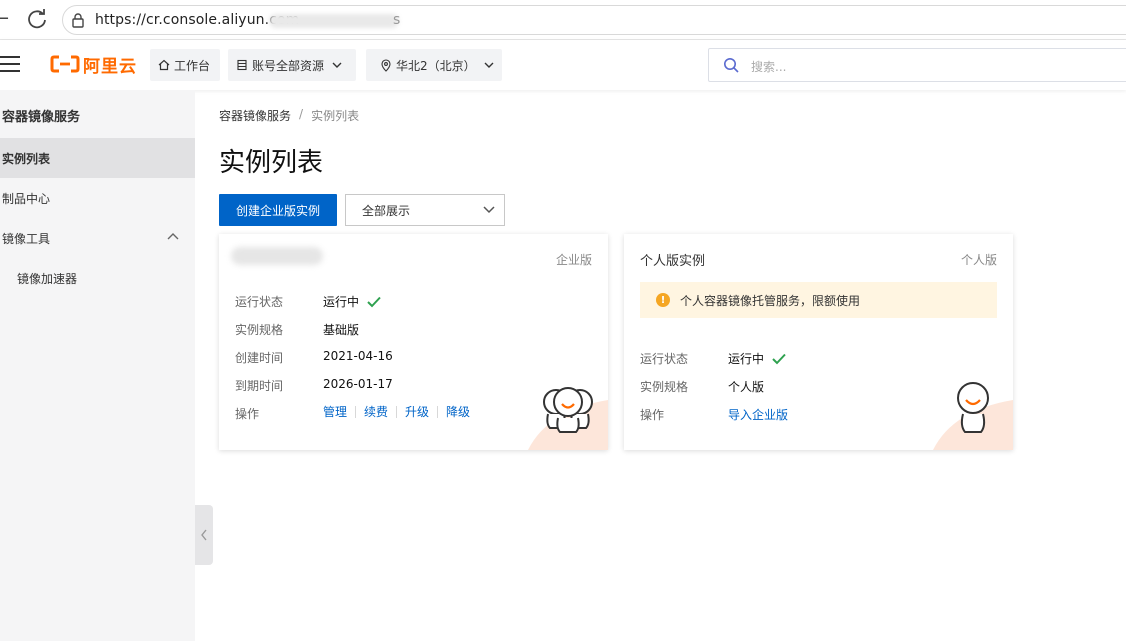 The height and width of the screenshot is (641, 1126). I want to click on sidebar-item-artifact-center: 制品中心, so click(97, 198).